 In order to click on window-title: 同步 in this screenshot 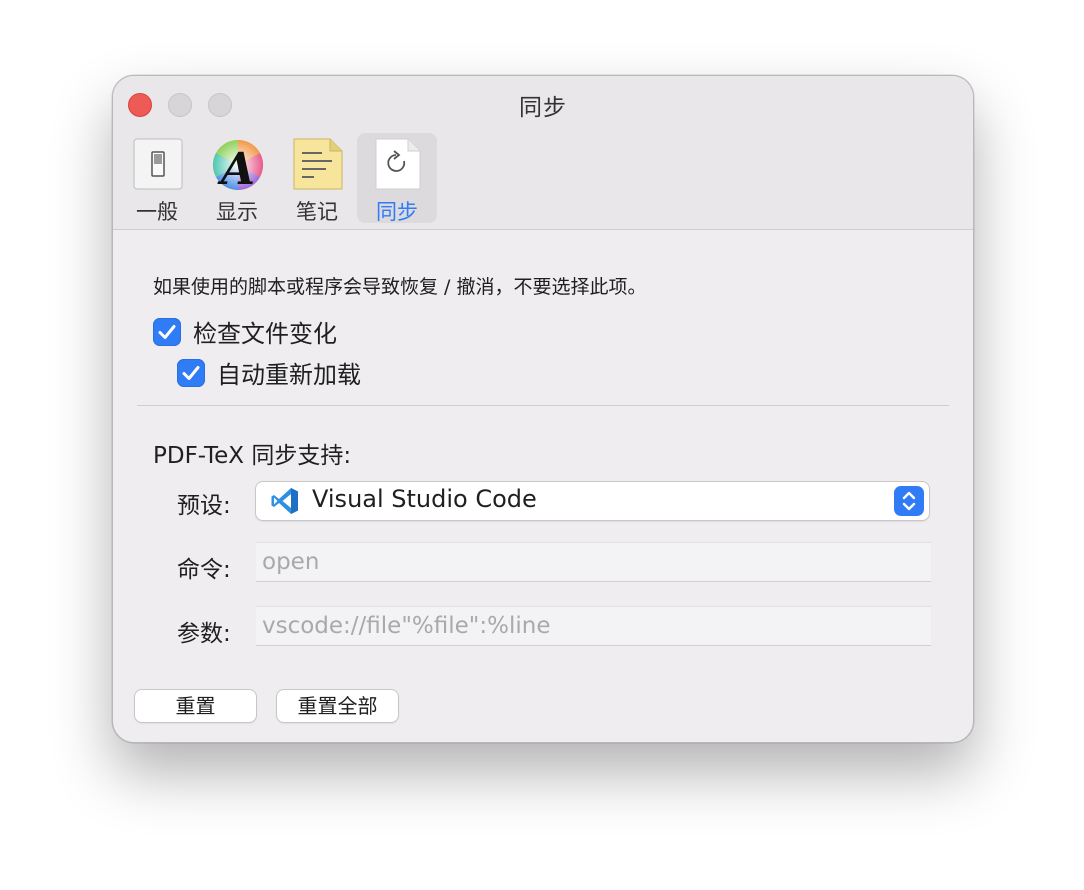, I will do `click(543, 108)`.